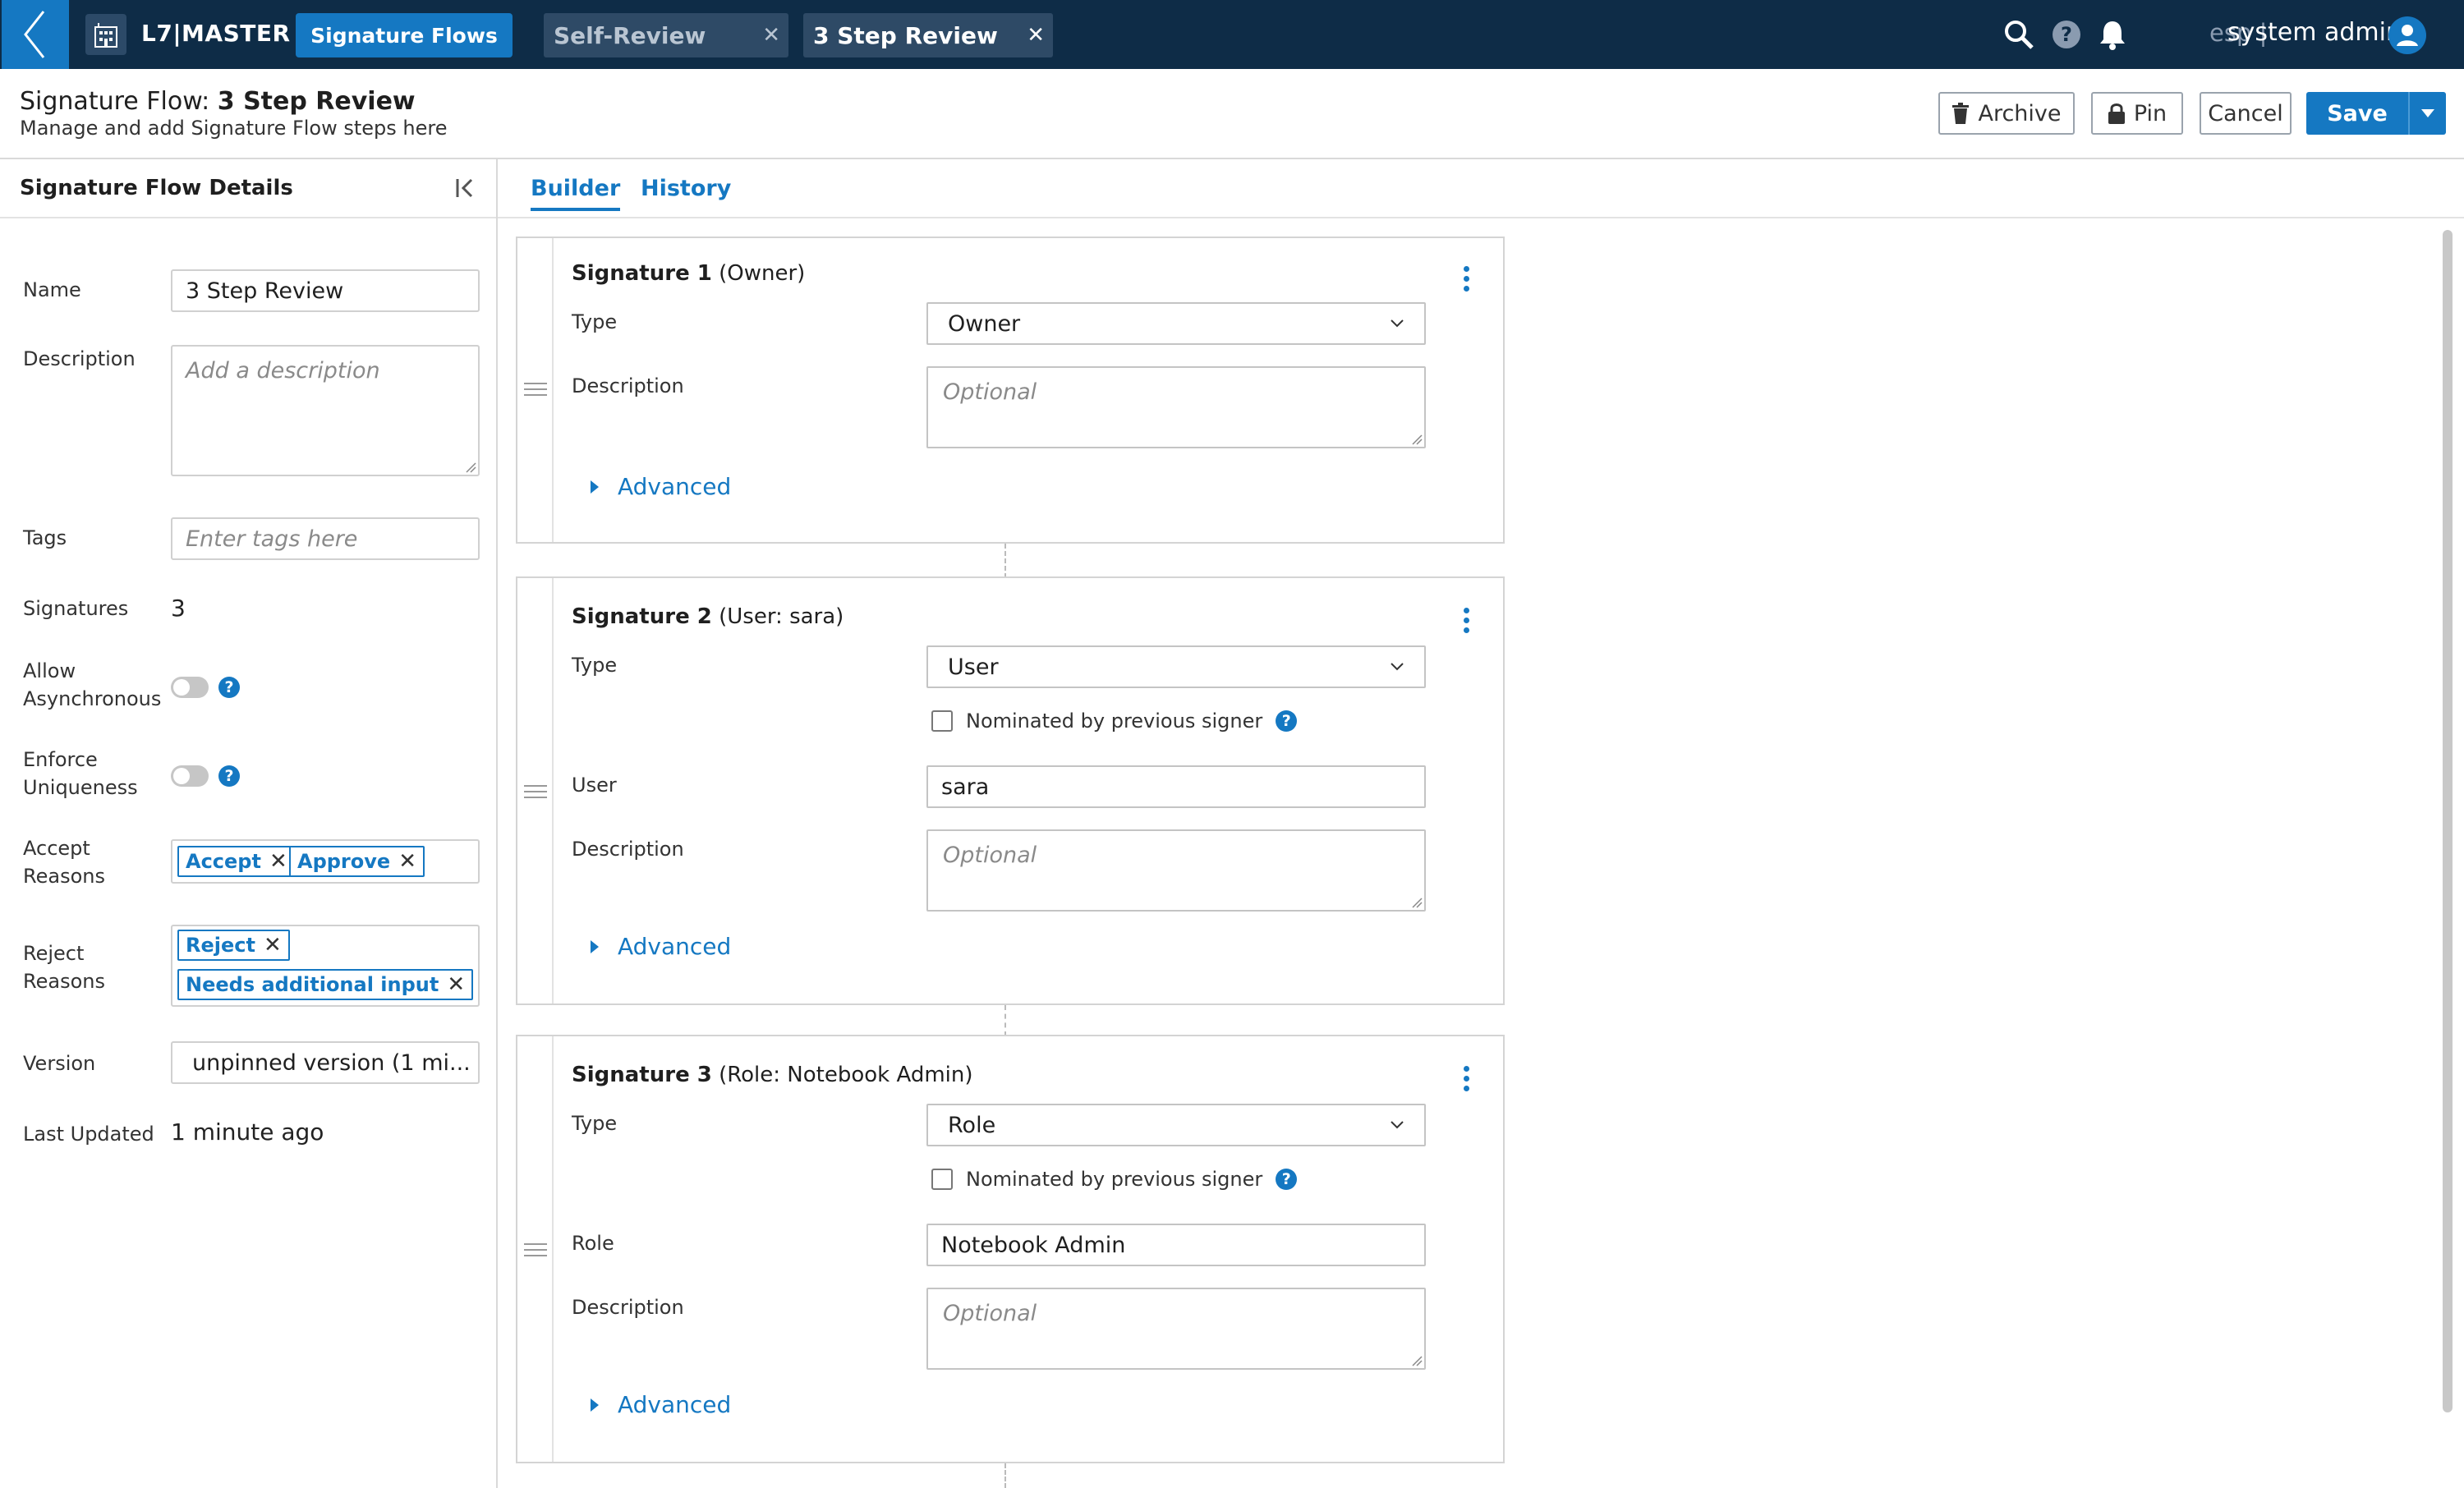 This screenshot has width=2464, height=1488. Describe the element at coordinates (190, 687) in the screenshot. I see `allow-async-toggle` at that location.